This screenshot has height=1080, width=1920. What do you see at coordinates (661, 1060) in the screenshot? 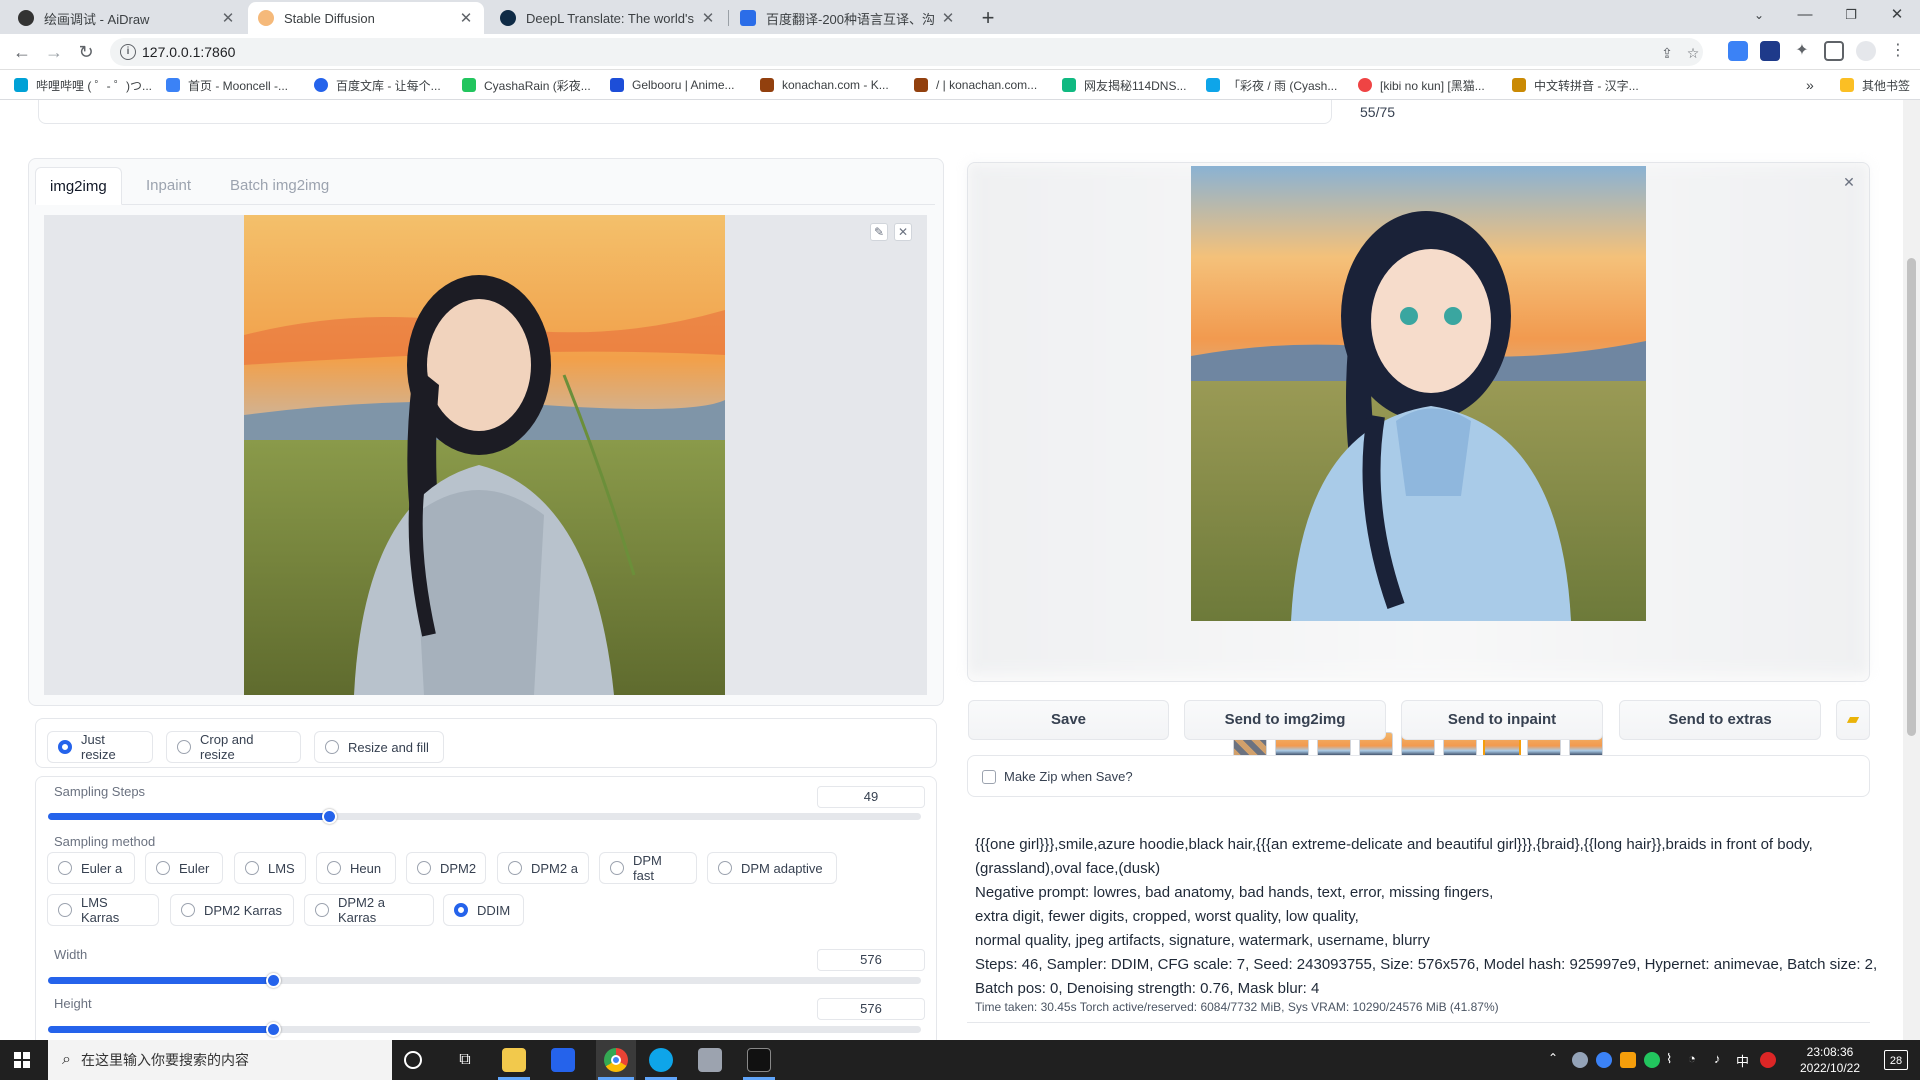
I see `edge-icon` at bounding box center [661, 1060].